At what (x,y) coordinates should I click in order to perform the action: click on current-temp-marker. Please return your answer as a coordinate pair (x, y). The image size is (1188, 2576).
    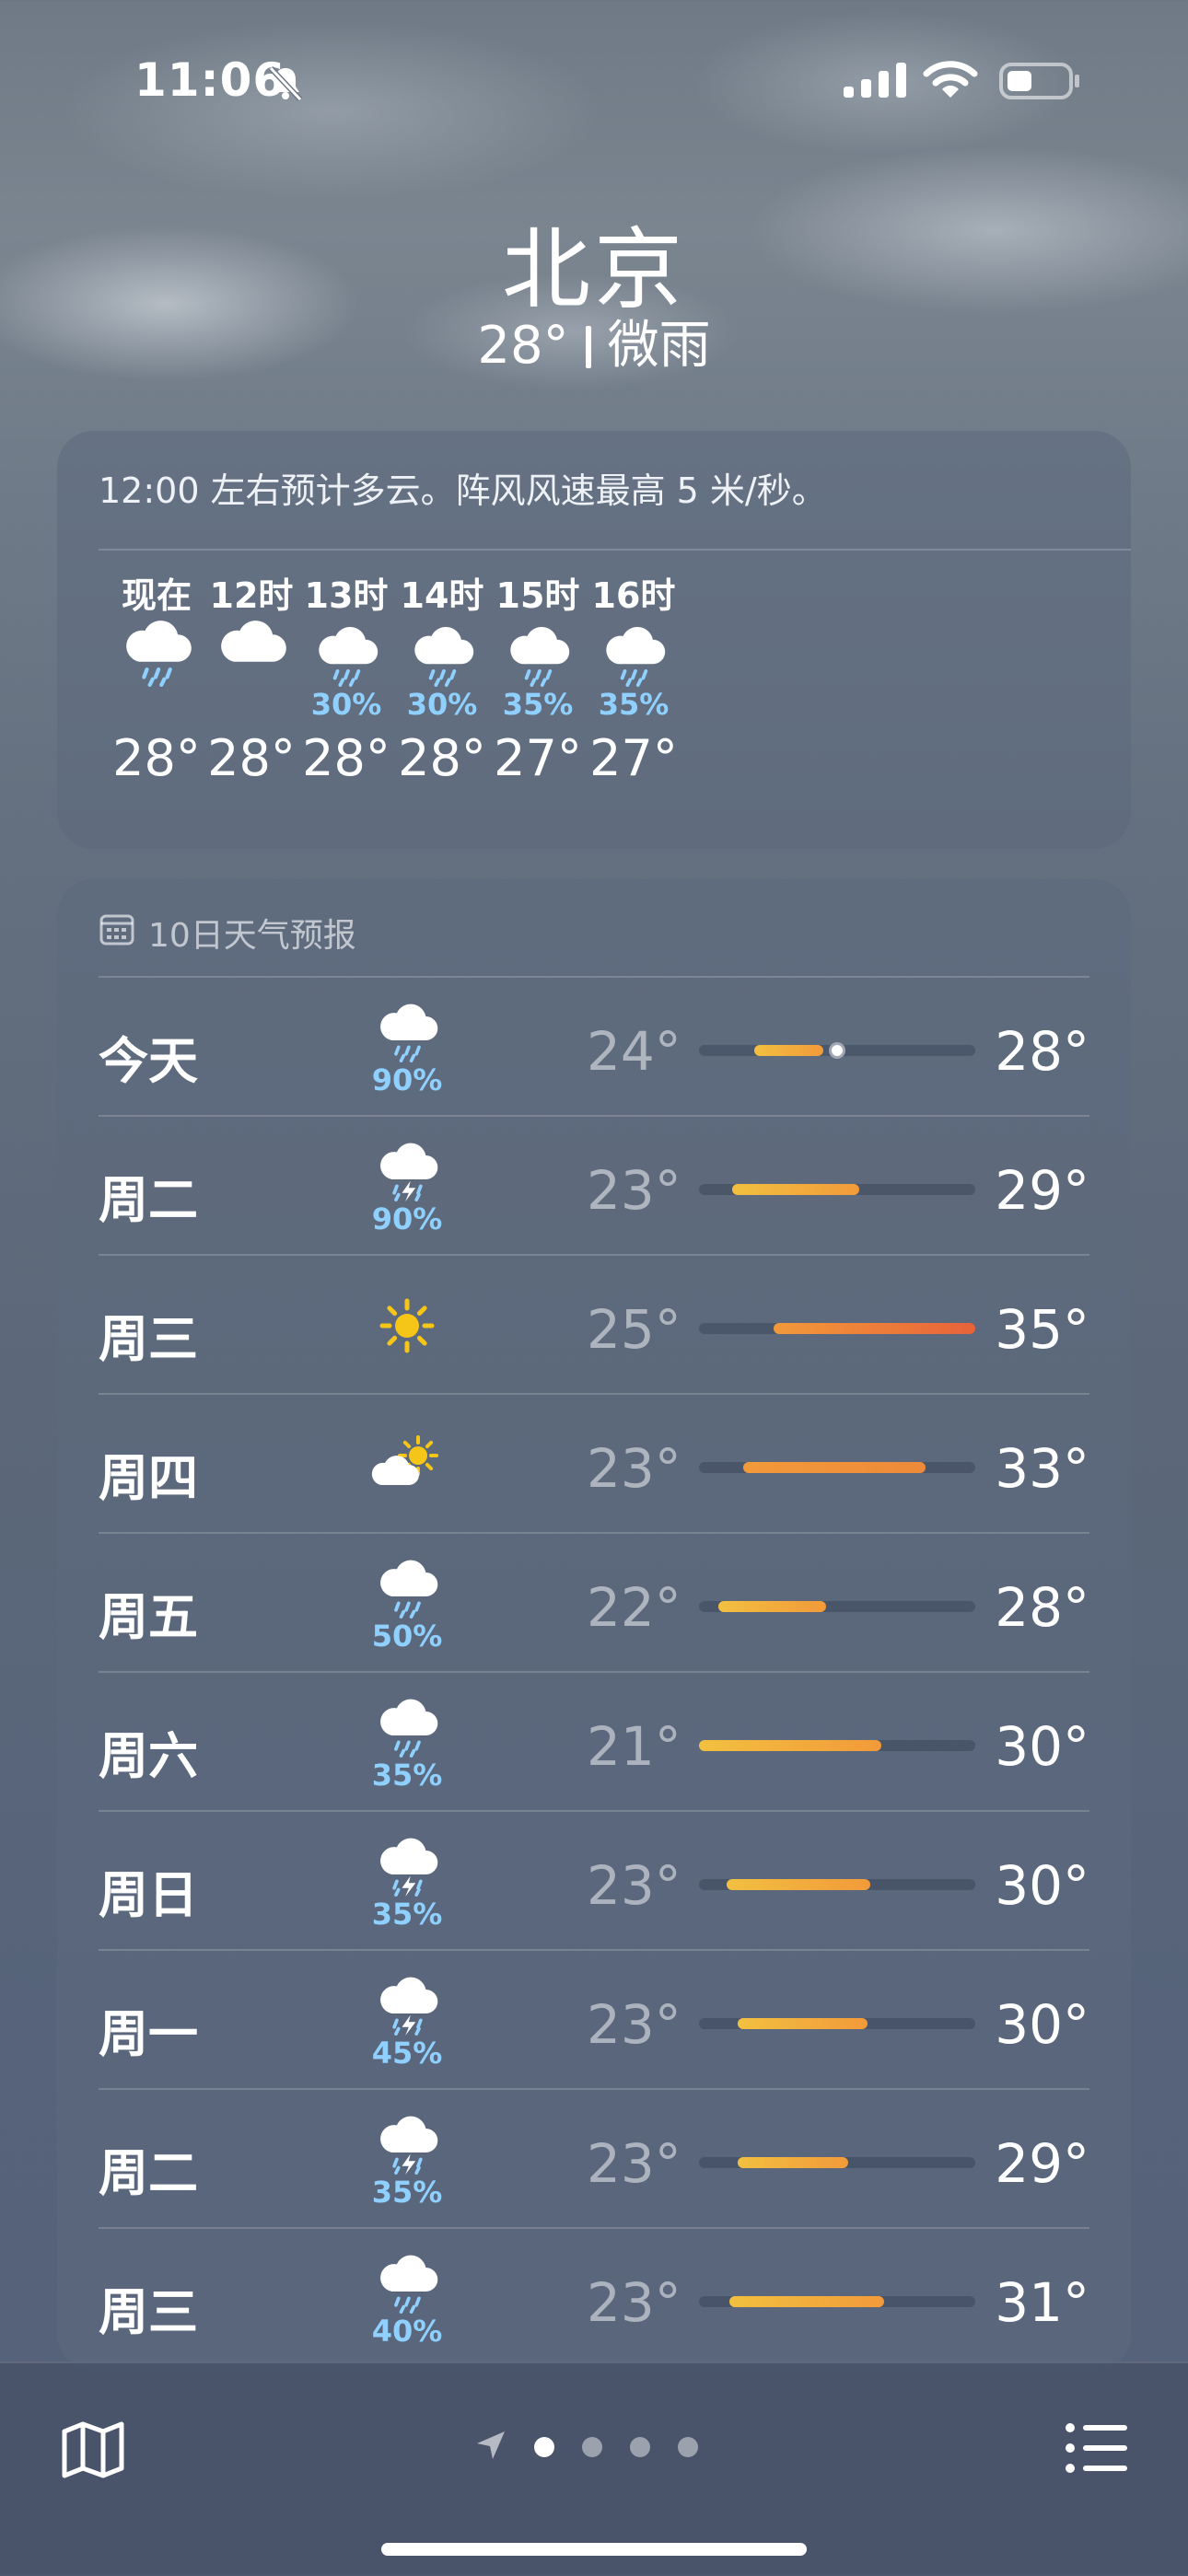
    Looking at the image, I should click on (837, 1050).